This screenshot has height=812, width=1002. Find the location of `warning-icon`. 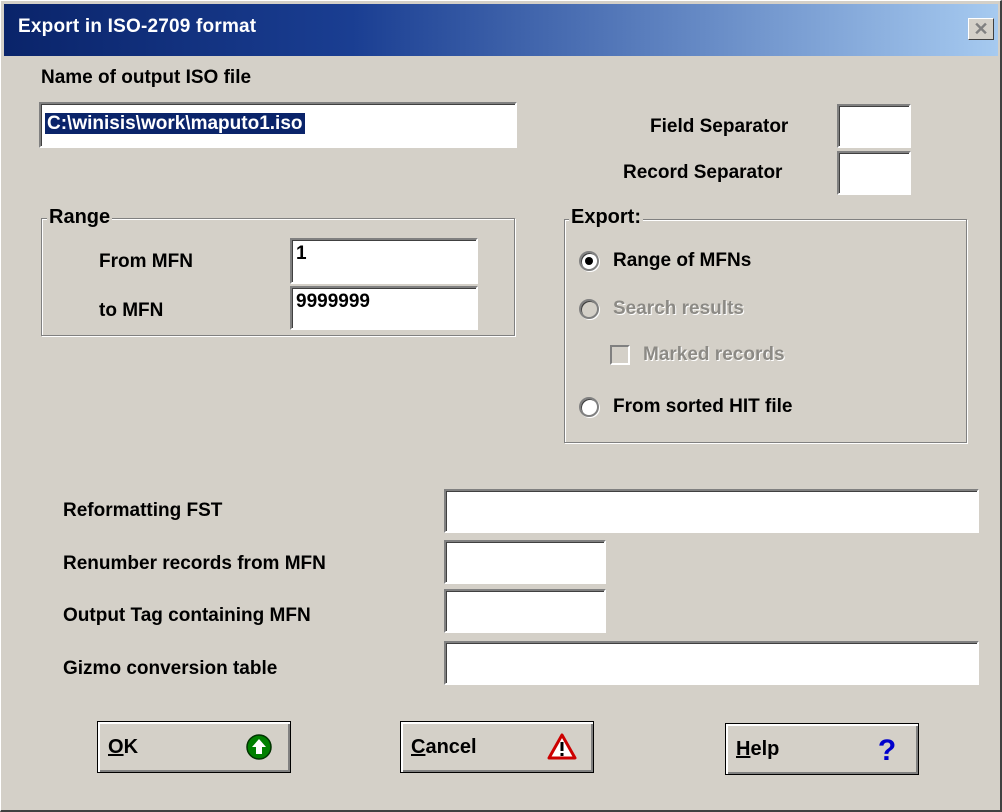

warning-icon is located at coordinates (562, 746).